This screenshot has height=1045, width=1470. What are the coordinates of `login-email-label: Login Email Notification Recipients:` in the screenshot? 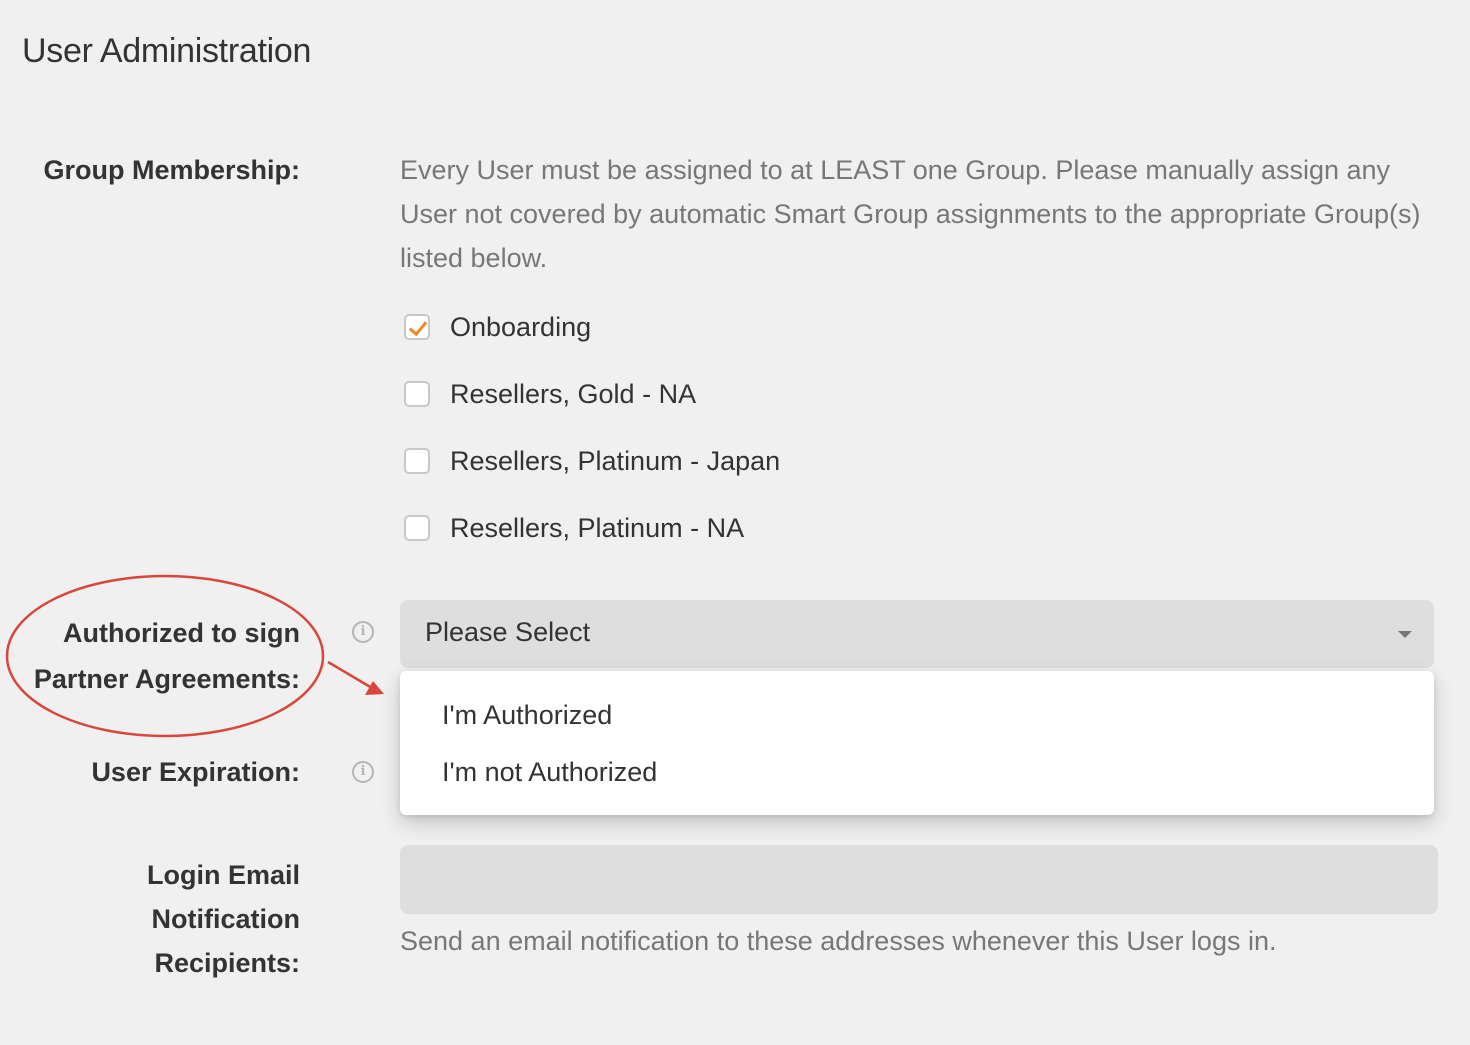 It's located at (155, 919).